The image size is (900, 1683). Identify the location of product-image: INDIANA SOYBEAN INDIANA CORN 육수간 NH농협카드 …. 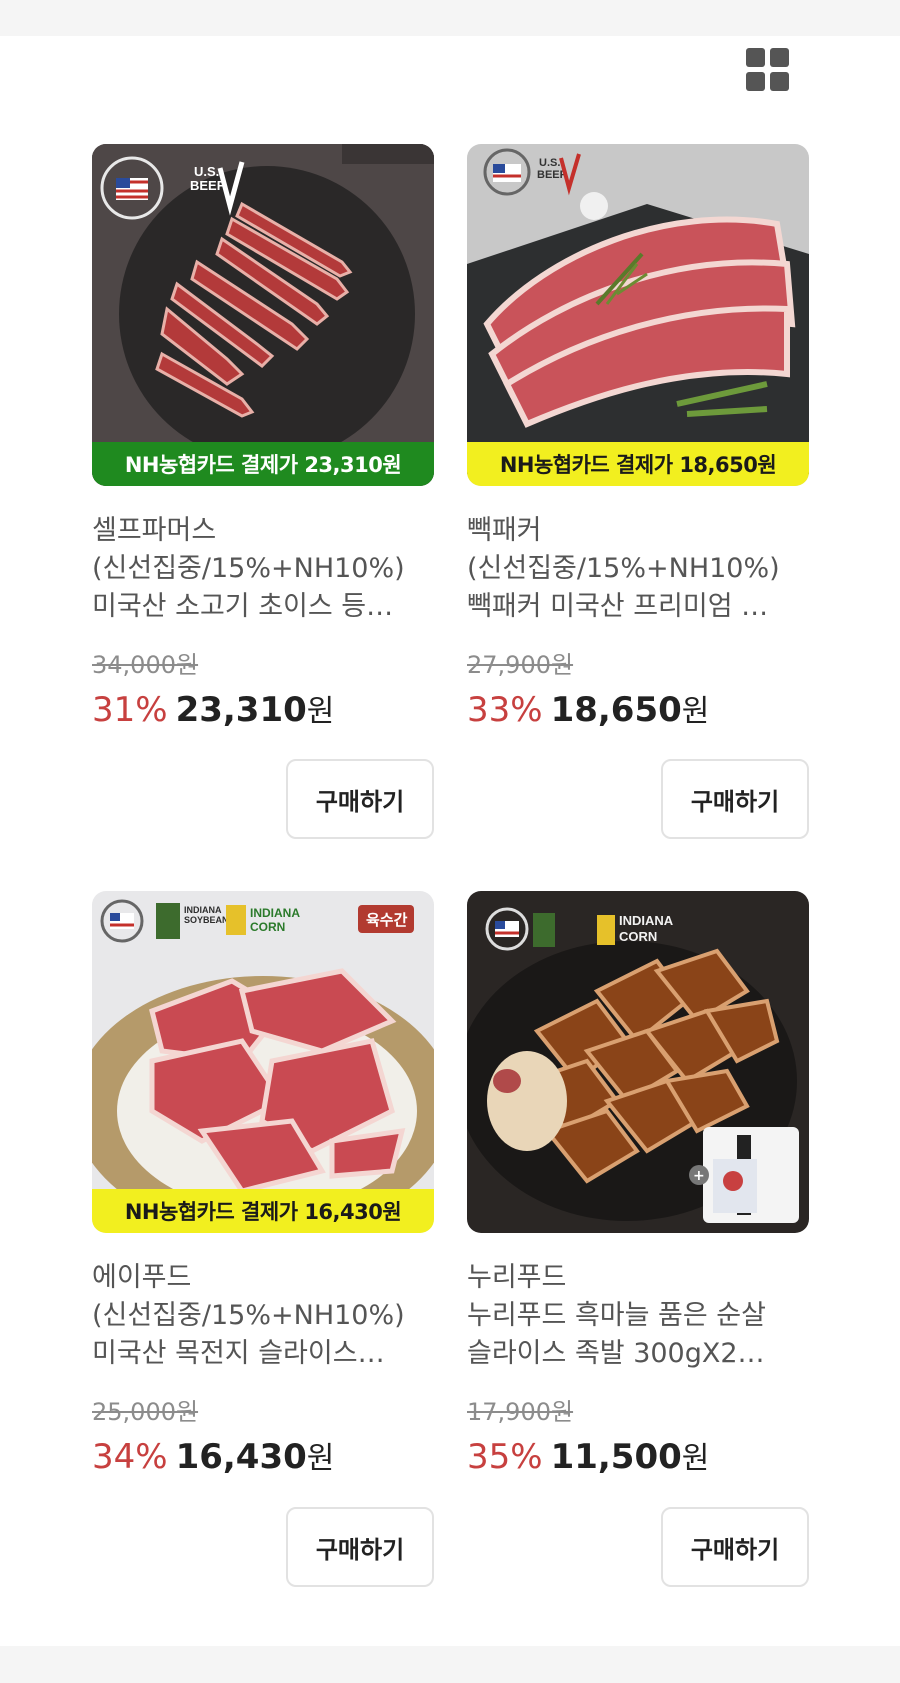
(263, 1062).